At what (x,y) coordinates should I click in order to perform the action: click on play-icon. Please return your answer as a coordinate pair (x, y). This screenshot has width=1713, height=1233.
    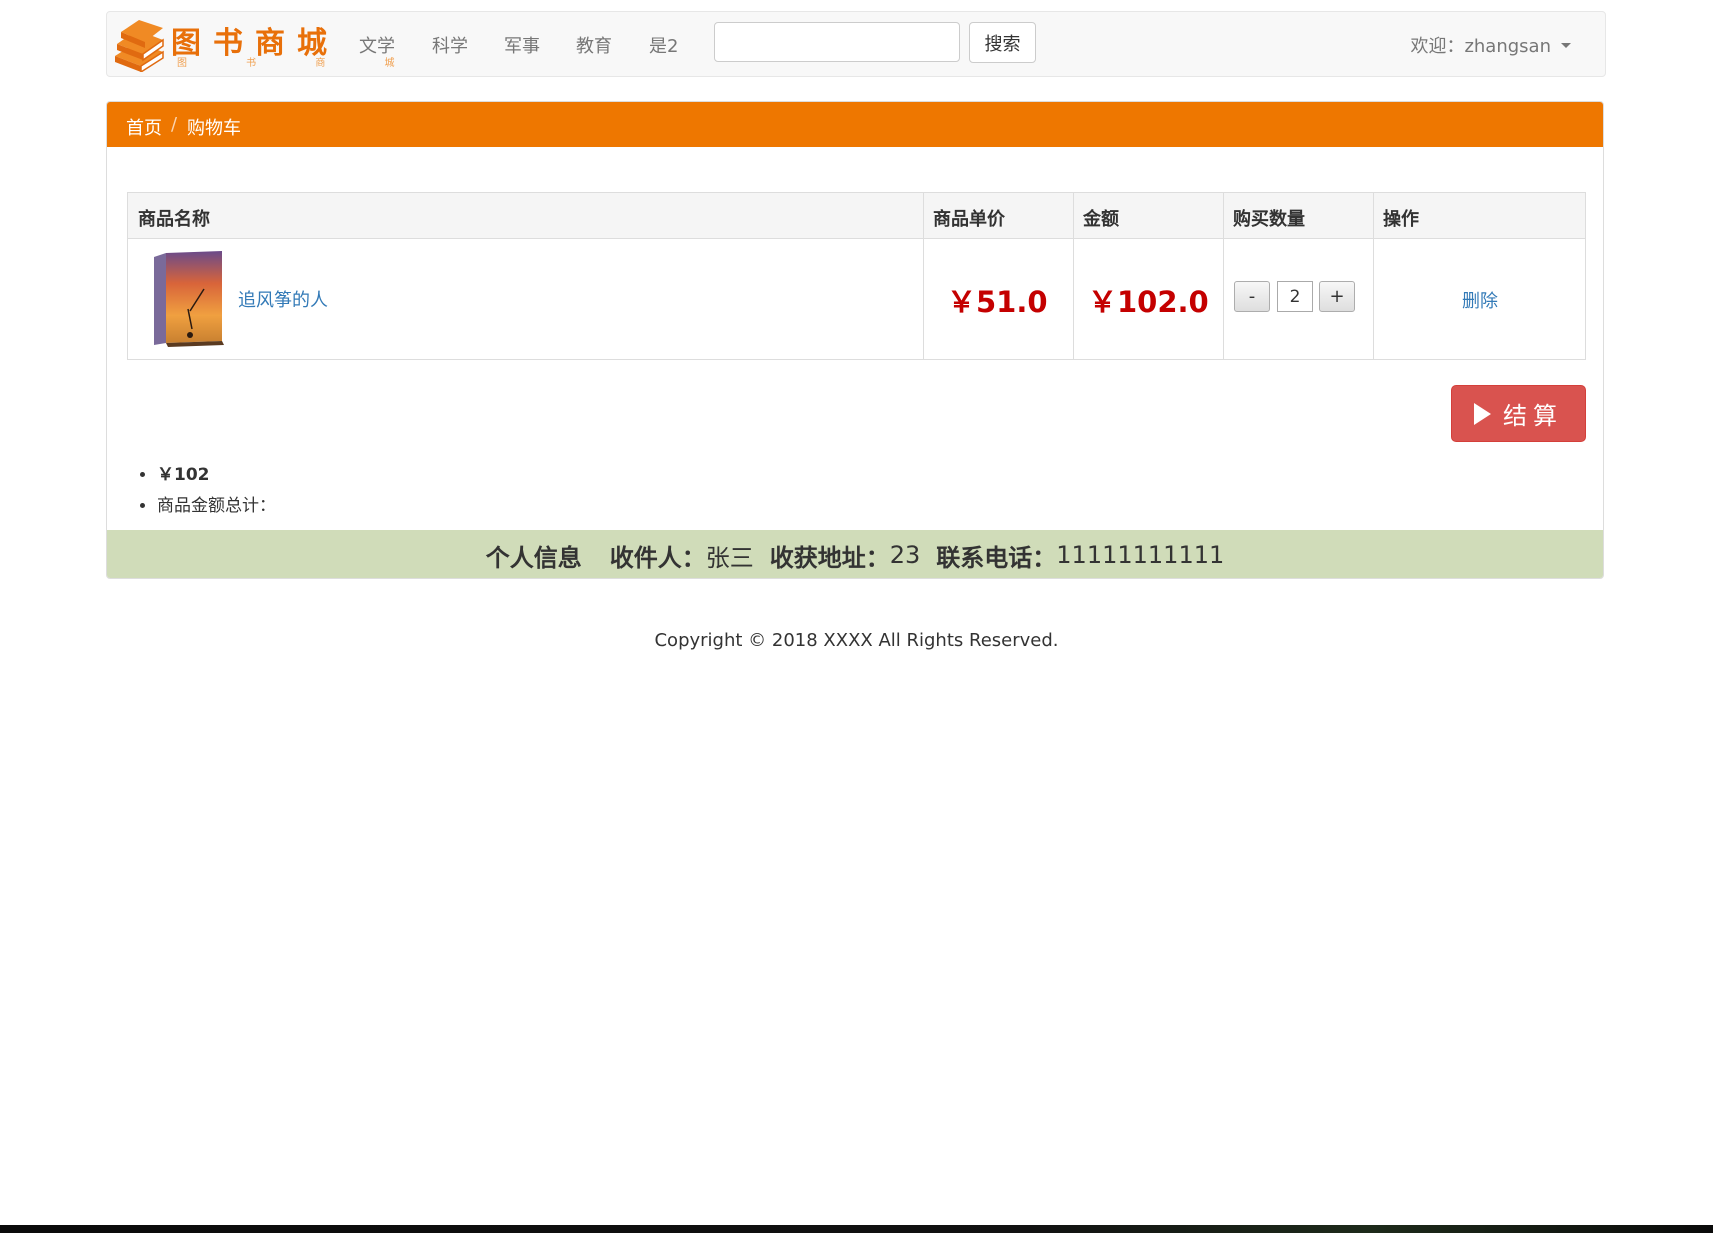
    Looking at the image, I should click on (1482, 413).